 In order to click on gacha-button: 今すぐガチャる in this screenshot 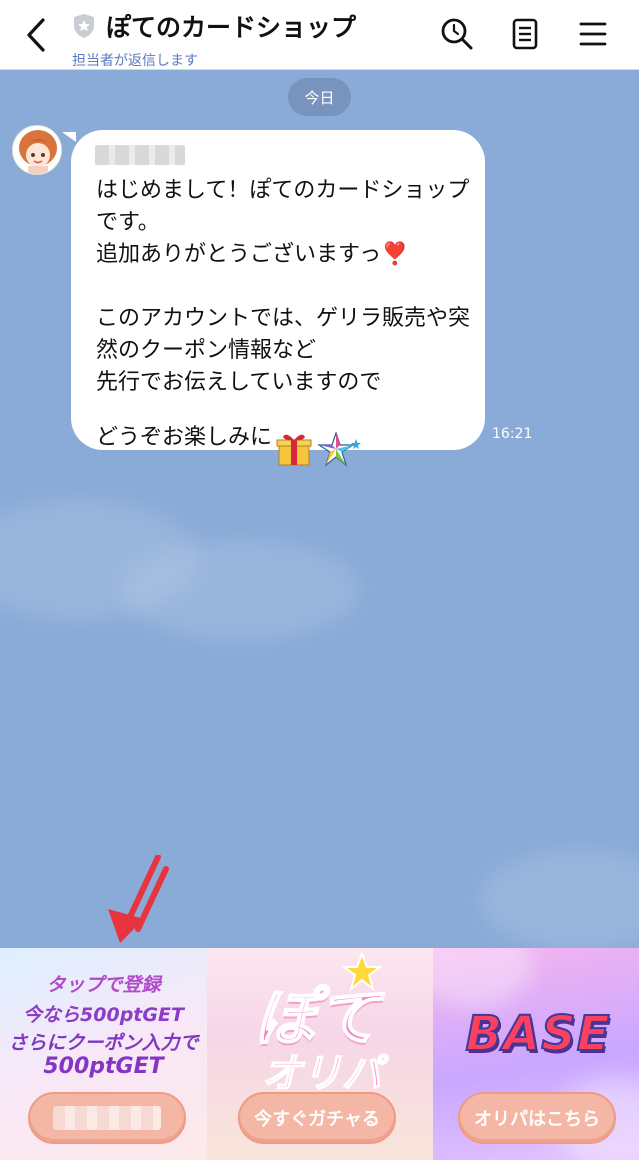, I will do `click(317, 1118)`.